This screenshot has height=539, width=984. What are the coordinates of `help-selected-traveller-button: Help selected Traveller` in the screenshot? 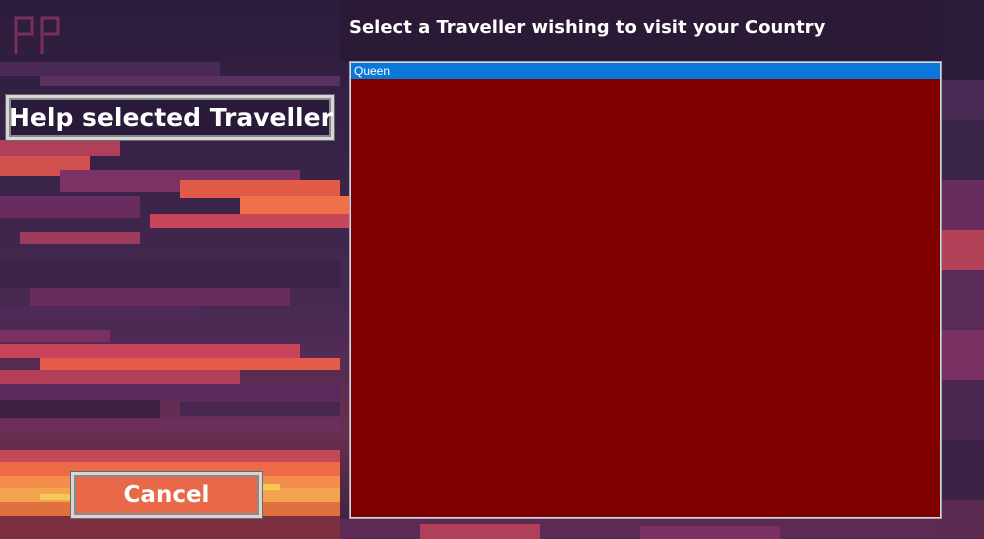 It's located at (170, 117).